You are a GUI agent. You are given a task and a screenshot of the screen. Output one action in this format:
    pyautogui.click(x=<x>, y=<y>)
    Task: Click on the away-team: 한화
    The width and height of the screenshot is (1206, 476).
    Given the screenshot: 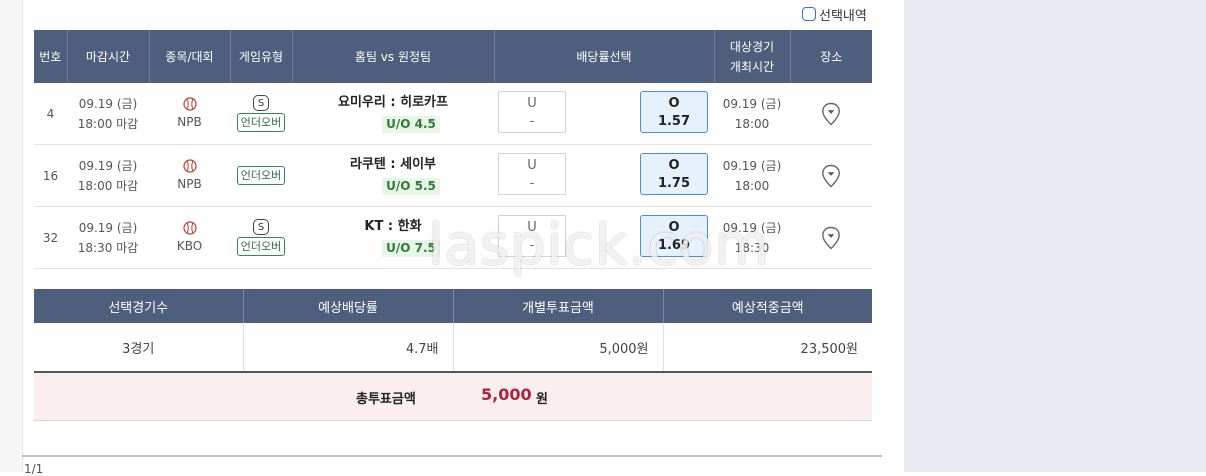 What is the action you would take?
    pyautogui.click(x=409, y=226)
    